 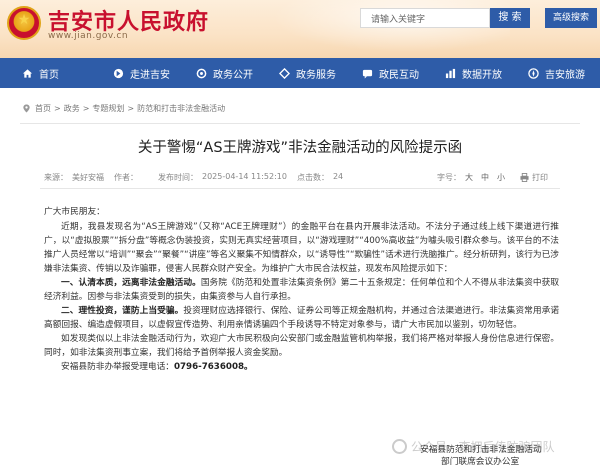 I want to click on wechat-icon, so click(x=399, y=446).